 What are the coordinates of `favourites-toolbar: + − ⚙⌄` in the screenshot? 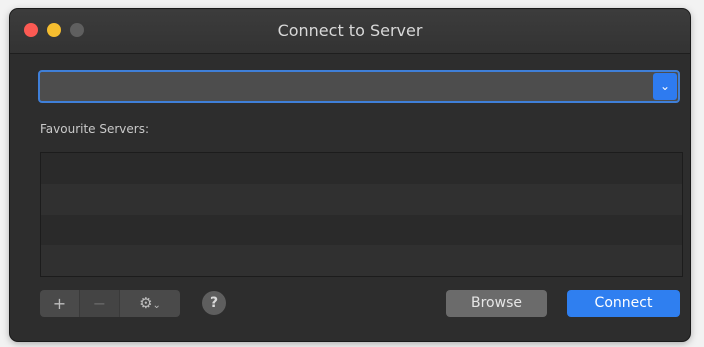 It's located at (110, 303).